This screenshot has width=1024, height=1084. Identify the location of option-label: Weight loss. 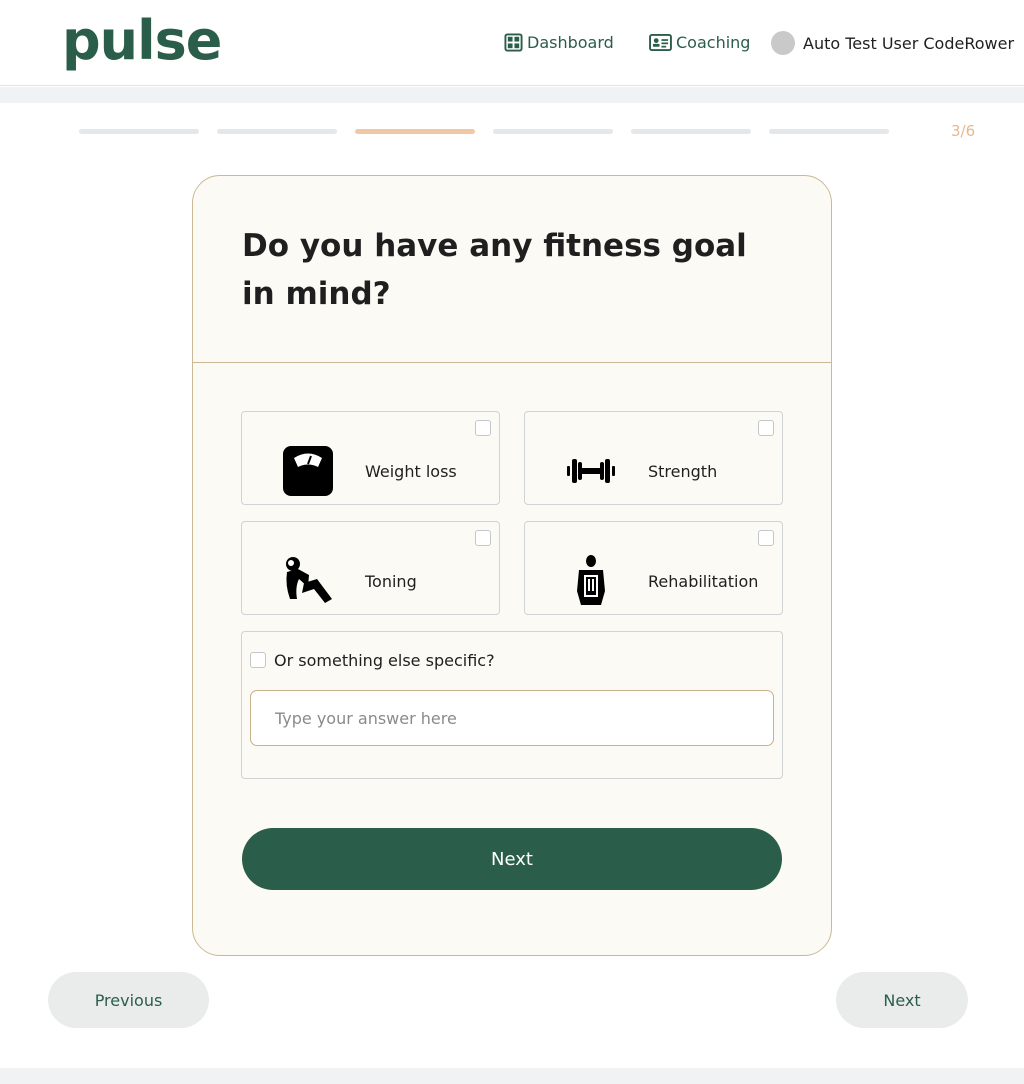
(411, 471).